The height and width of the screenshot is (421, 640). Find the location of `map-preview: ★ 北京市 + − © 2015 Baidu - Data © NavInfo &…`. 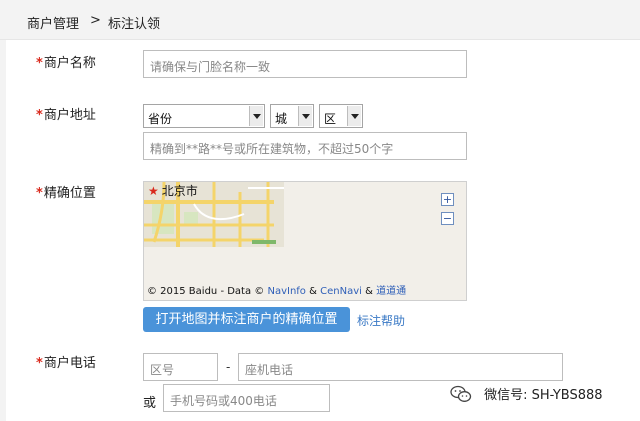

map-preview: ★ 北京市 + − © 2015 Baidu - Data © NavInfo &… is located at coordinates (305, 241).